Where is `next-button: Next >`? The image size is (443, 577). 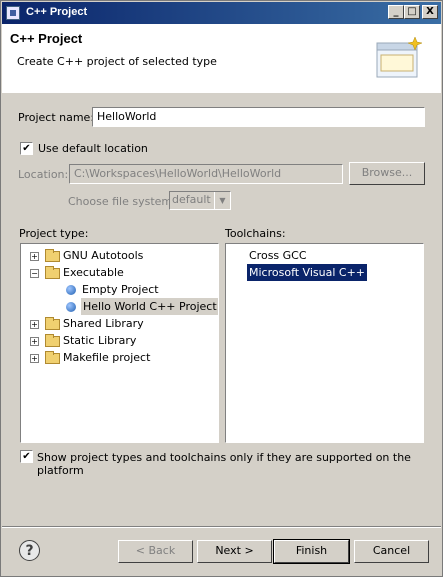 next-button: Next > is located at coordinates (234, 551).